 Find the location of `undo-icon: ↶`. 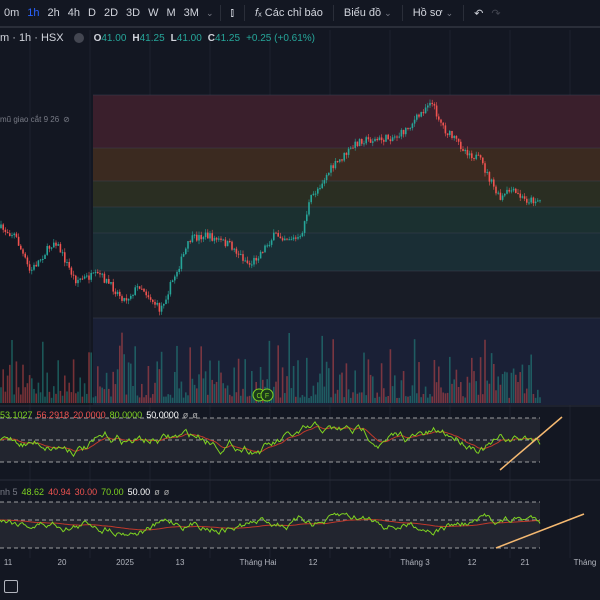

undo-icon: ↶ is located at coordinates (478, 13).